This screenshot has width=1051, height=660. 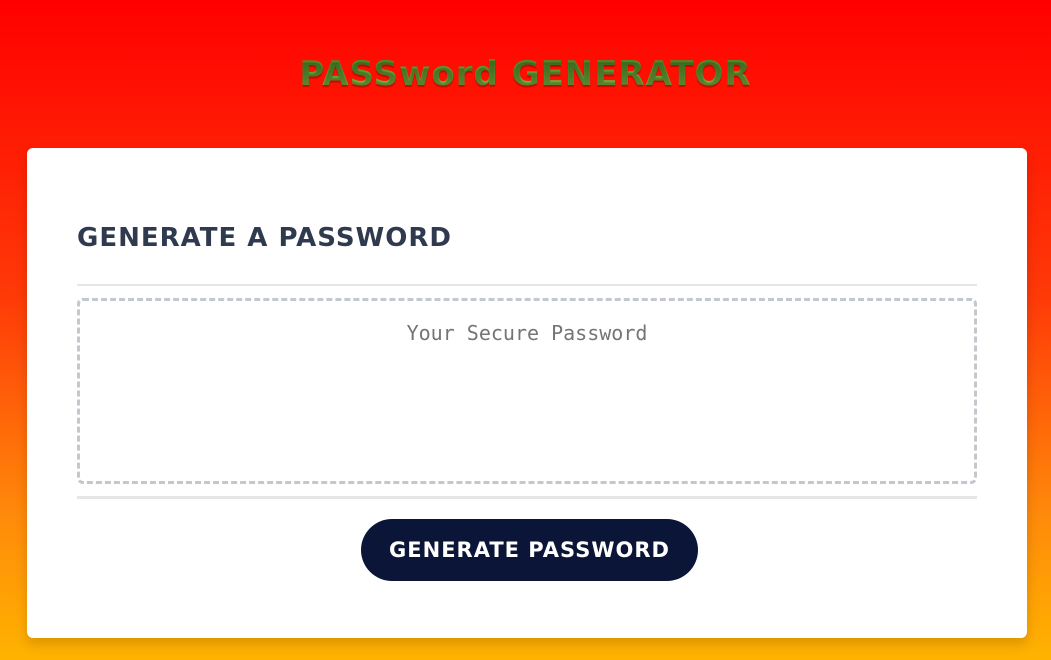 I want to click on card-header: GENERATE A PASSWORD, so click(x=527, y=252).